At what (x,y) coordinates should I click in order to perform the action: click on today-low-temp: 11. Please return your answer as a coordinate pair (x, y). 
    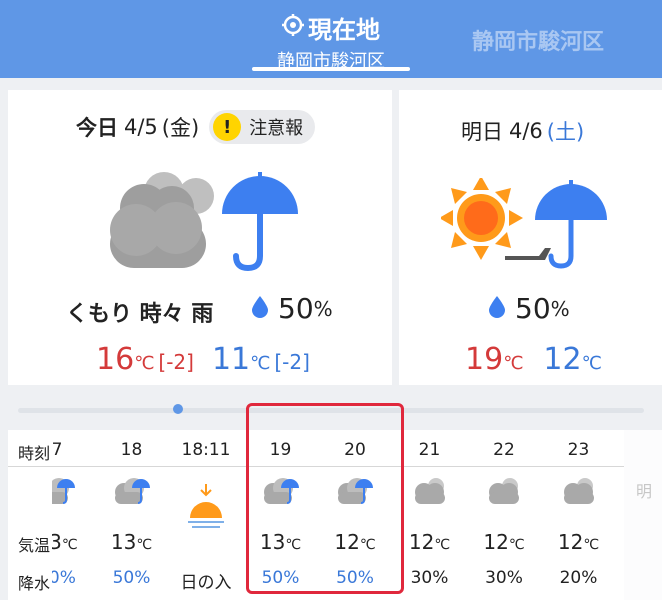
    Looking at the image, I should click on (231, 359).